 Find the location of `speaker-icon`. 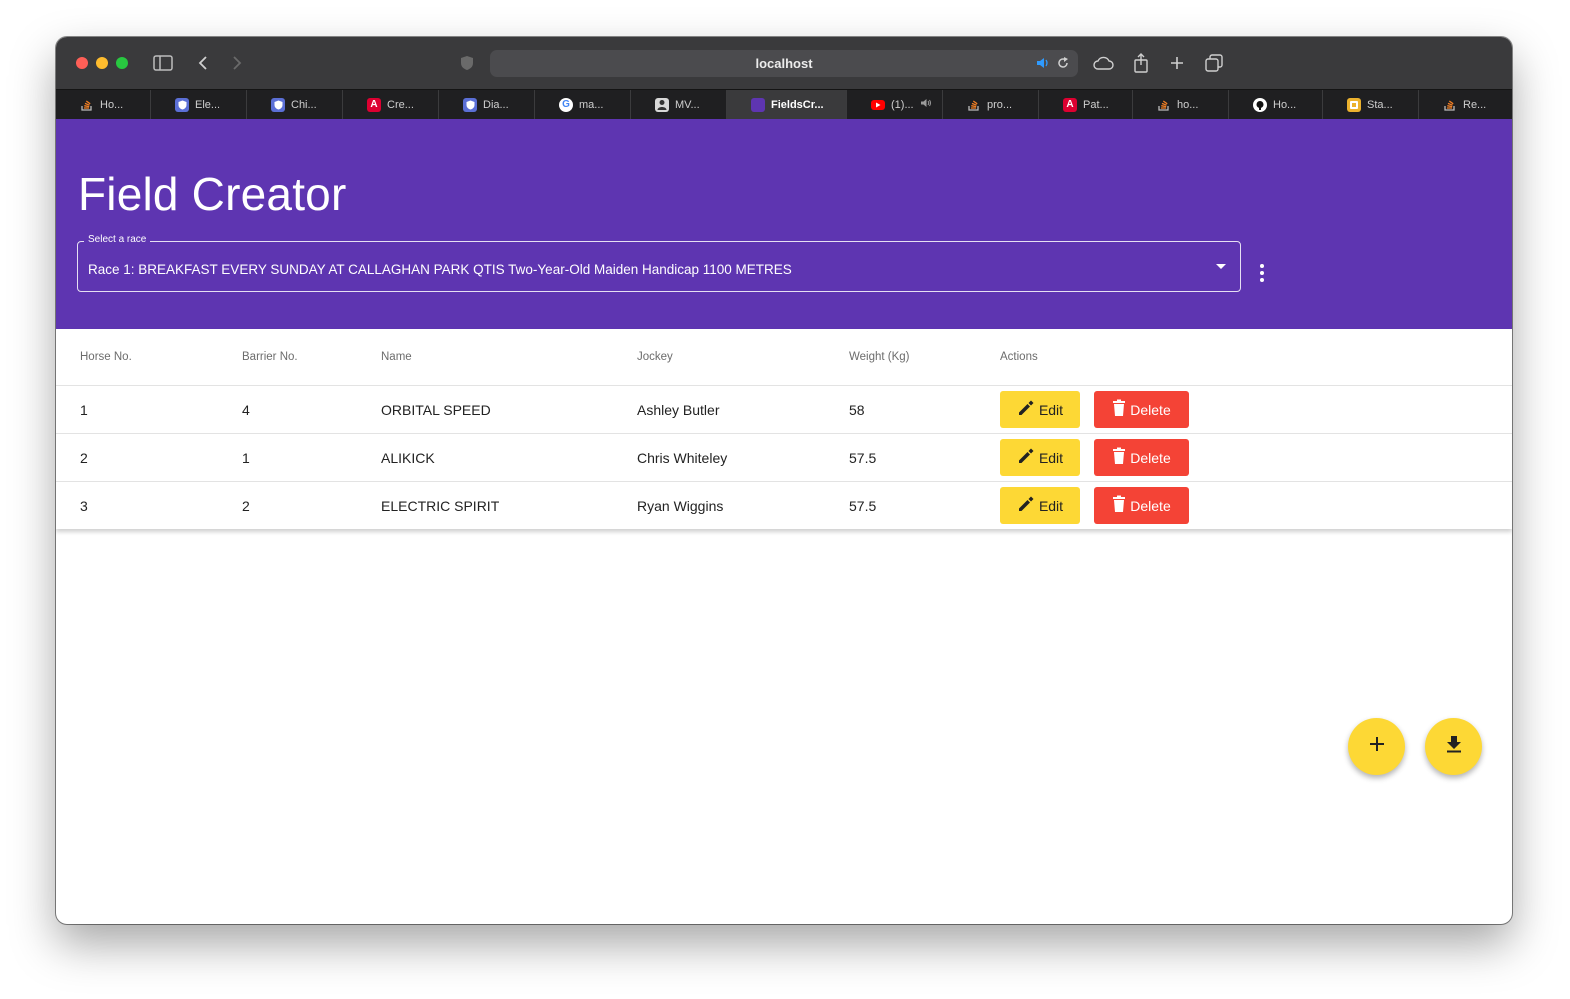

speaker-icon is located at coordinates (926, 104).